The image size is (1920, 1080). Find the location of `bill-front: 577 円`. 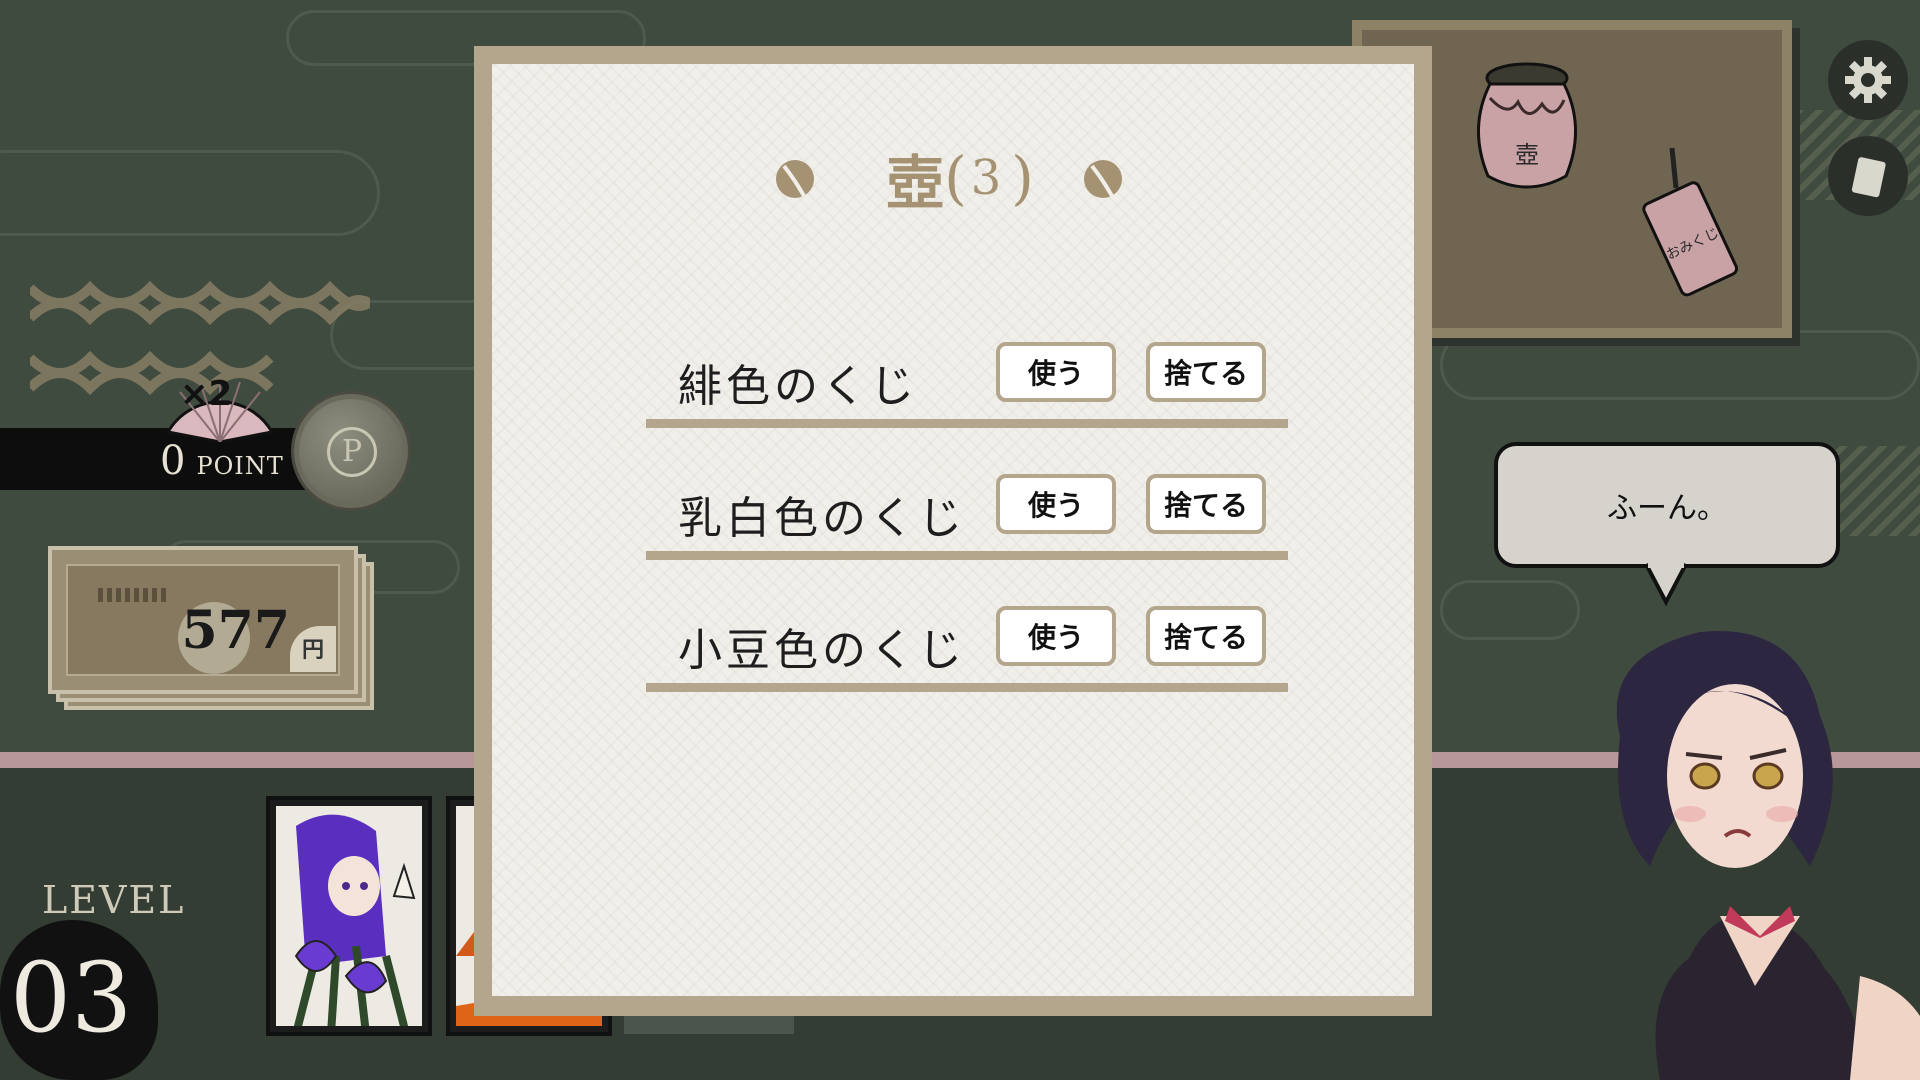

bill-front: 577 円 is located at coordinates (203, 620).